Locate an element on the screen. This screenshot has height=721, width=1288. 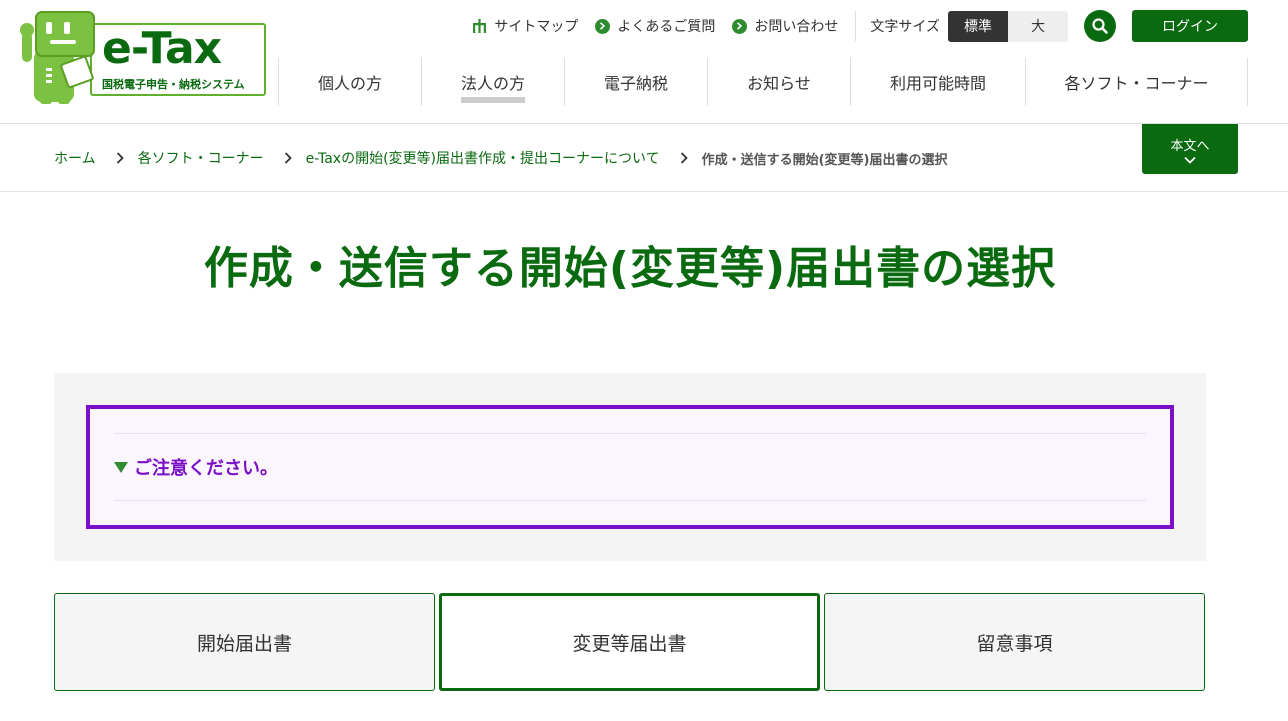
nav-item-e-payment: 電子納税 is located at coordinates (635, 82).